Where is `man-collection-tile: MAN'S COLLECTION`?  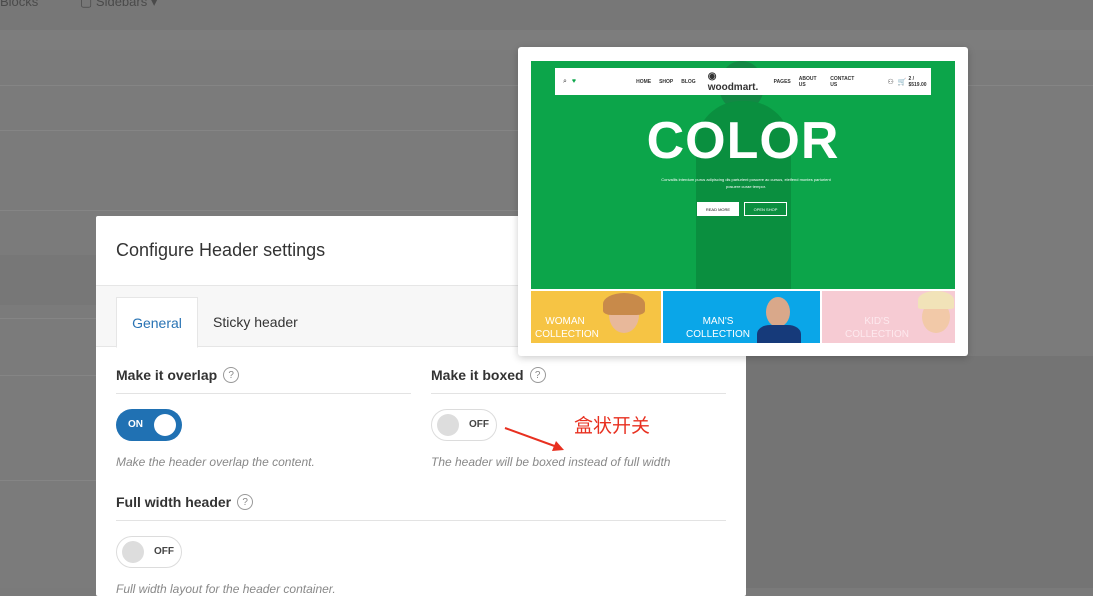 man-collection-tile: MAN'S COLLECTION is located at coordinates (741, 317).